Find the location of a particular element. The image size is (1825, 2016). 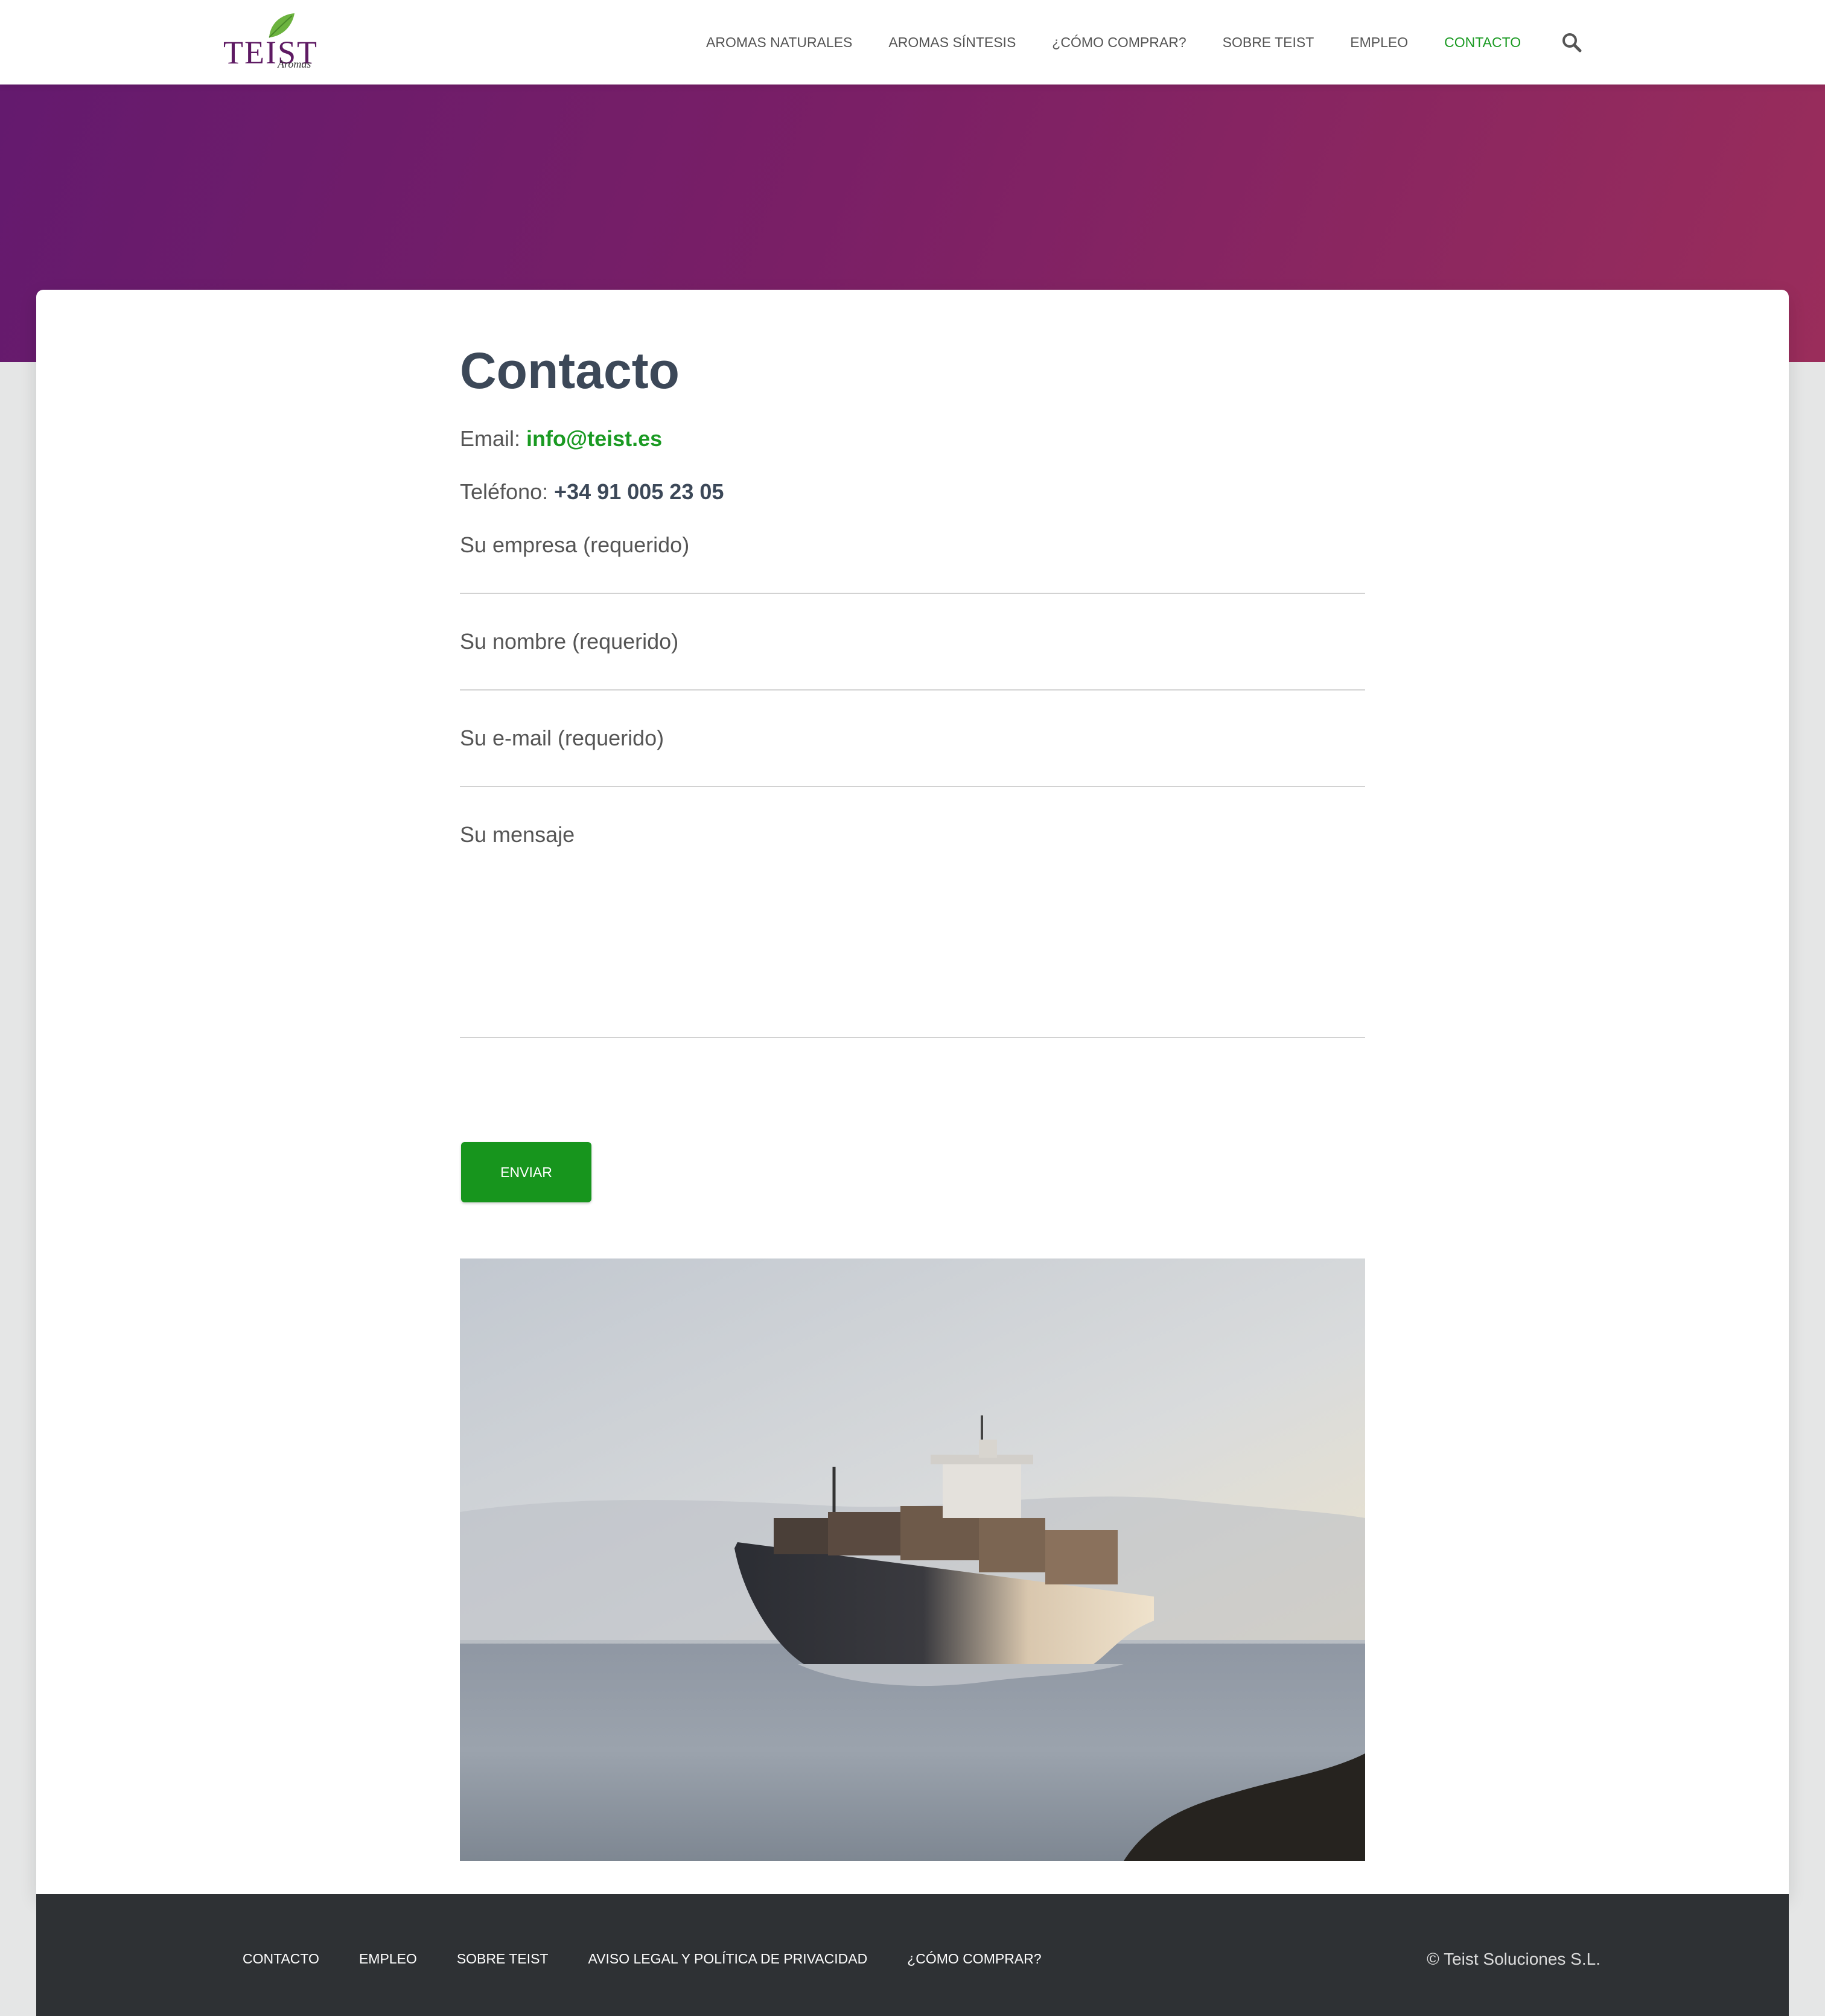

message-field: Su mensaje is located at coordinates (913, 930).